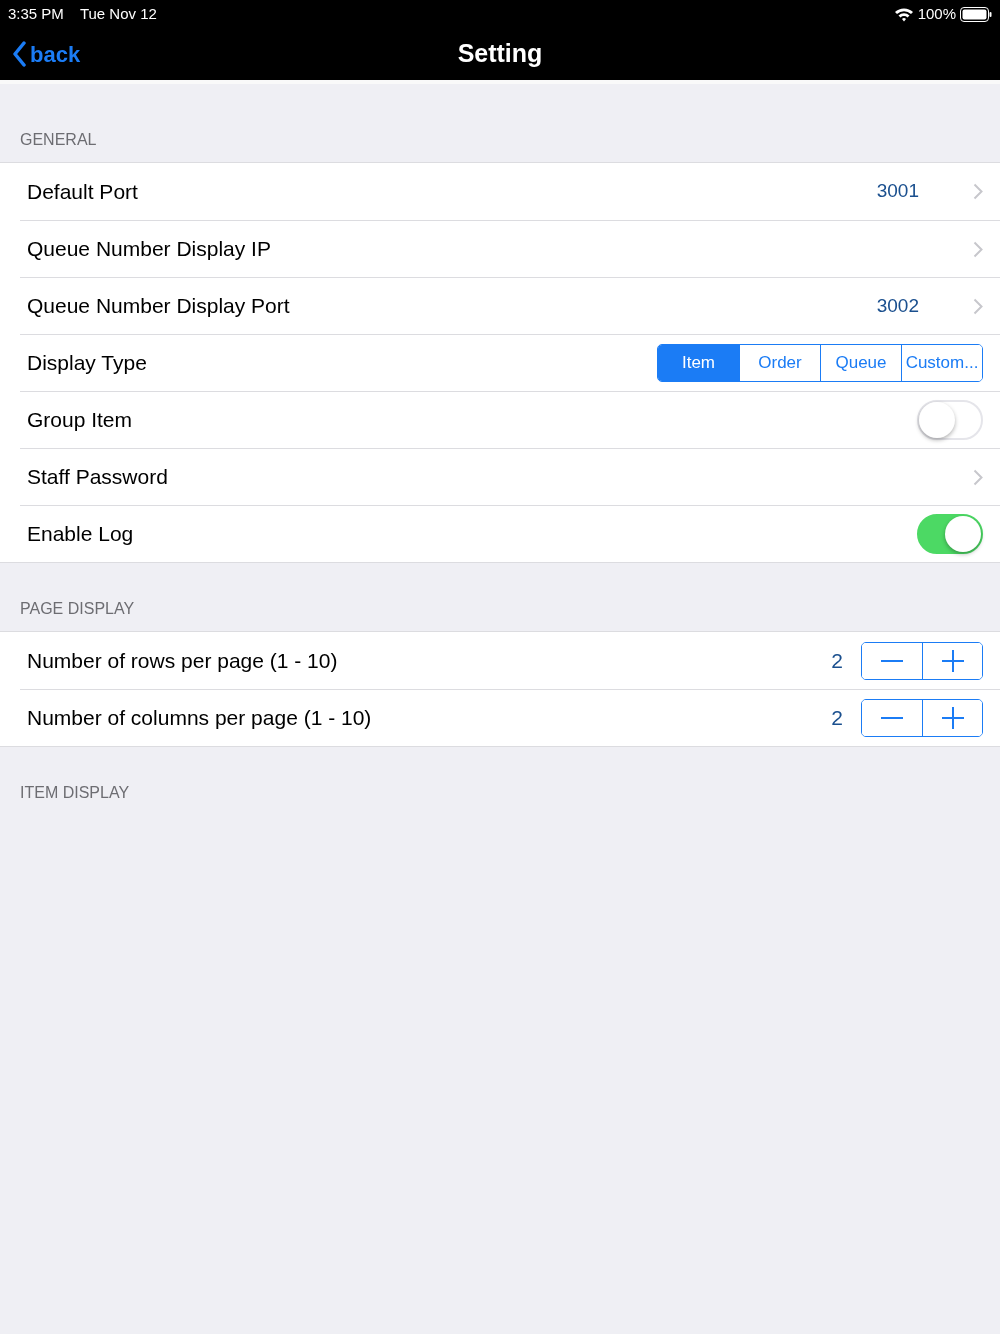 This screenshot has width=1000, height=1334. Describe the element at coordinates (976, 14) in the screenshot. I see `battery-icon` at that location.